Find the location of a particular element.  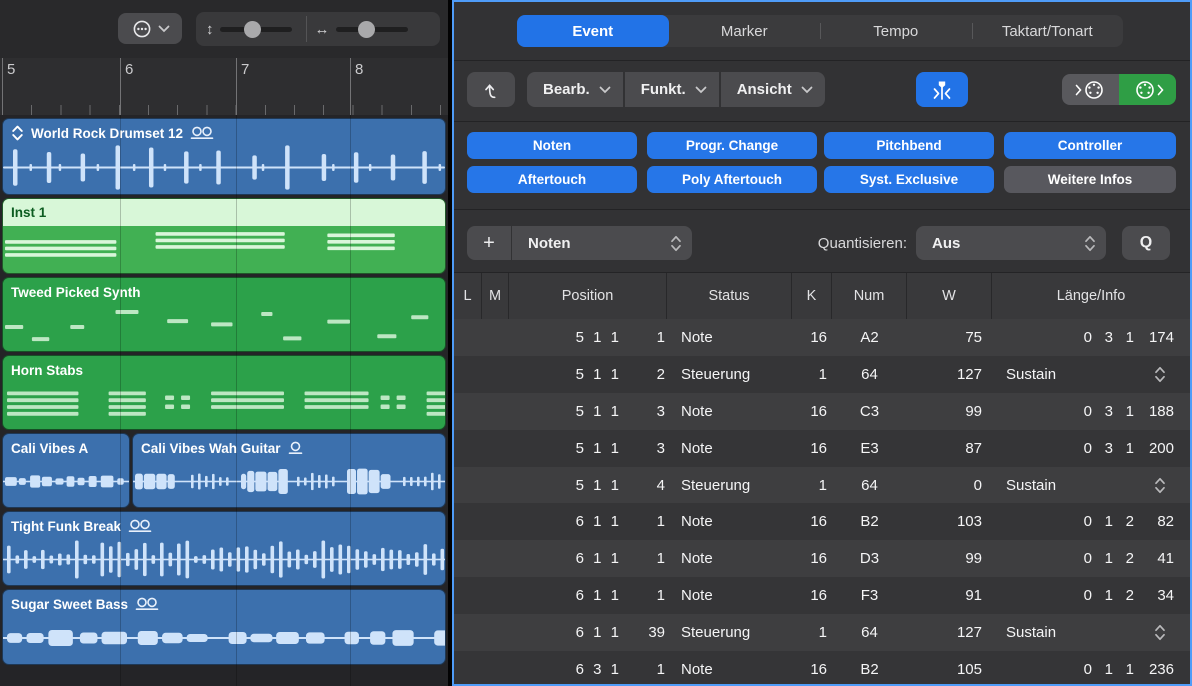

tab-event: Event is located at coordinates (593, 31).